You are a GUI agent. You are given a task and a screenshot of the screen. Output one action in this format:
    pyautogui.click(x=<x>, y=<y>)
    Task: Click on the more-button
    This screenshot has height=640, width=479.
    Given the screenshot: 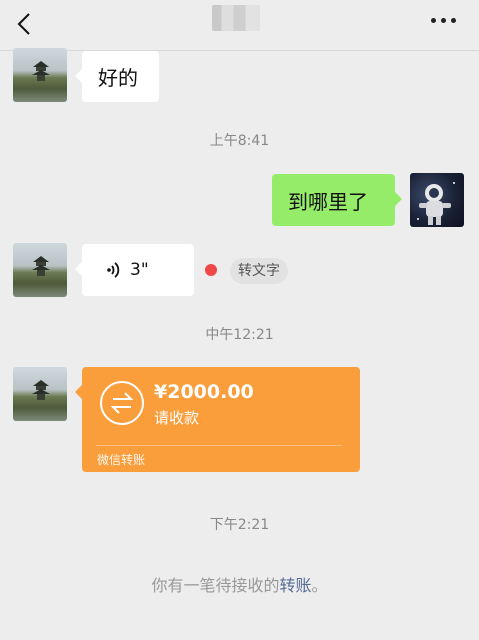 What is the action you would take?
    pyautogui.click(x=444, y=21)
    